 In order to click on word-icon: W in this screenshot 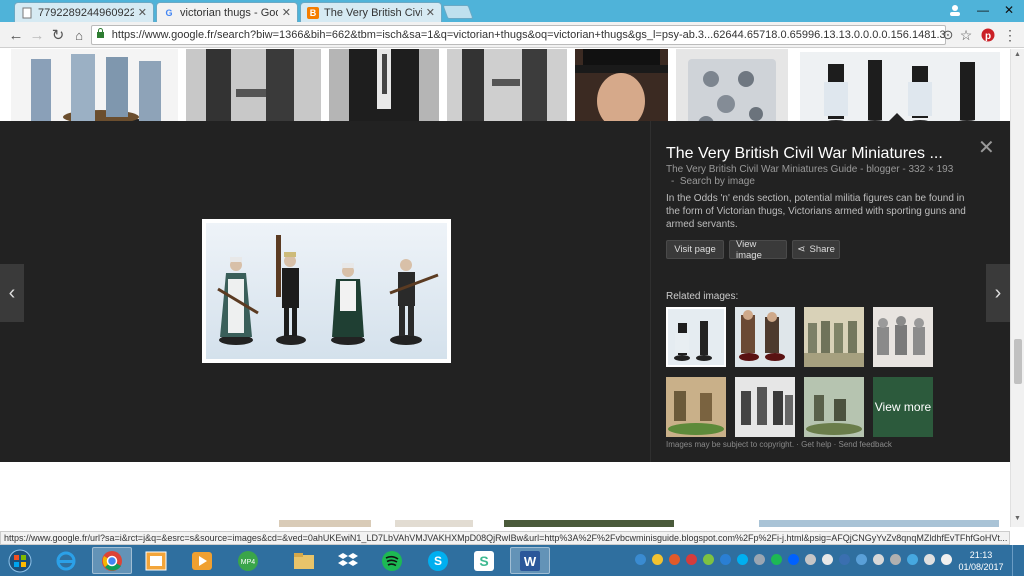, I will do `click(530, 560)`.